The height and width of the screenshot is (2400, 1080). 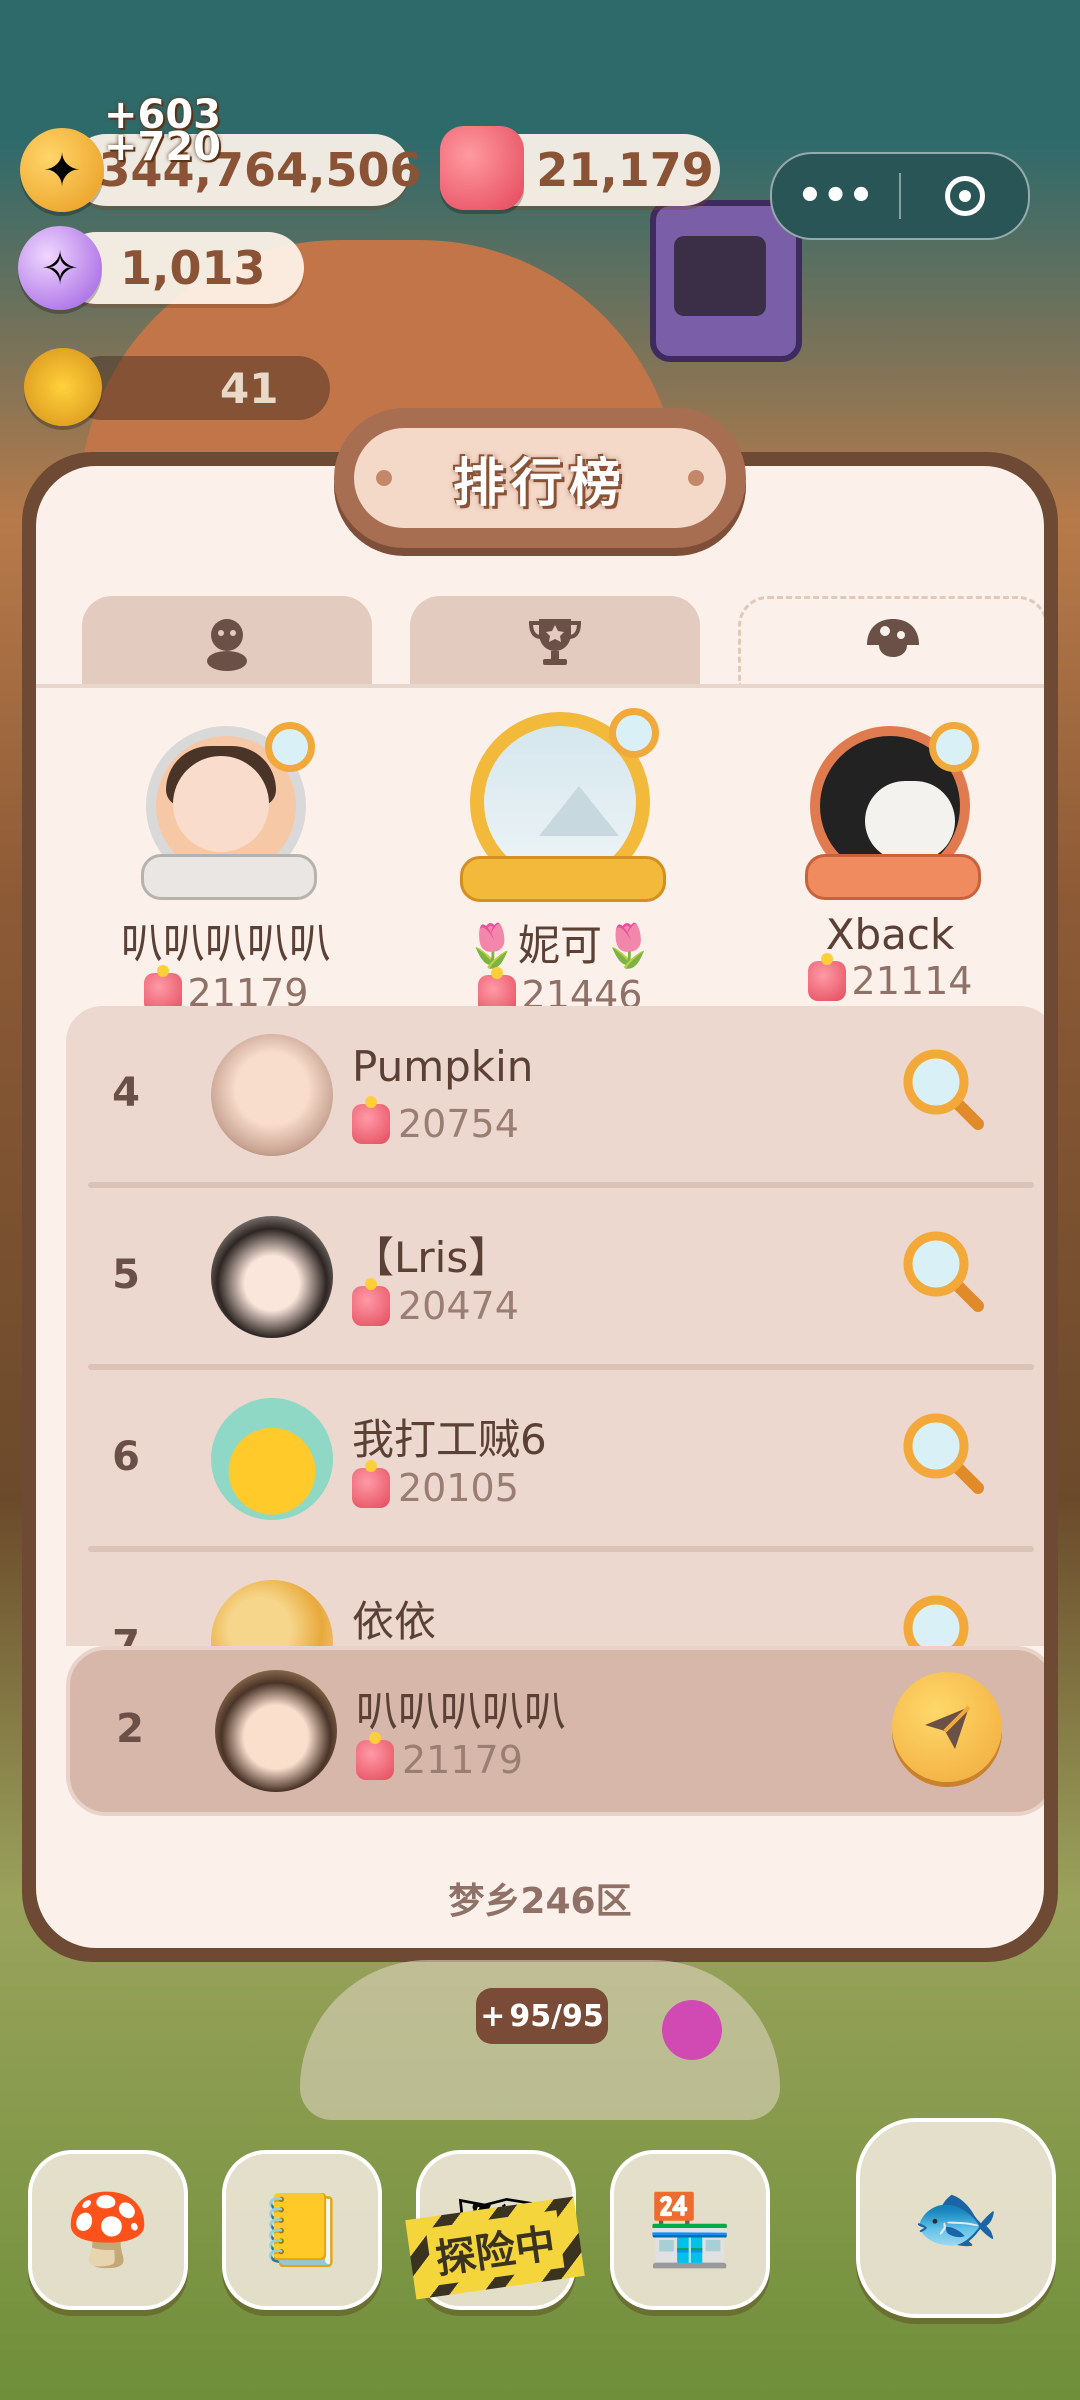 What do you see at coordinates (63, 387) in the screenshot?
I see `sun-icon` at bounding box center [63, 387].